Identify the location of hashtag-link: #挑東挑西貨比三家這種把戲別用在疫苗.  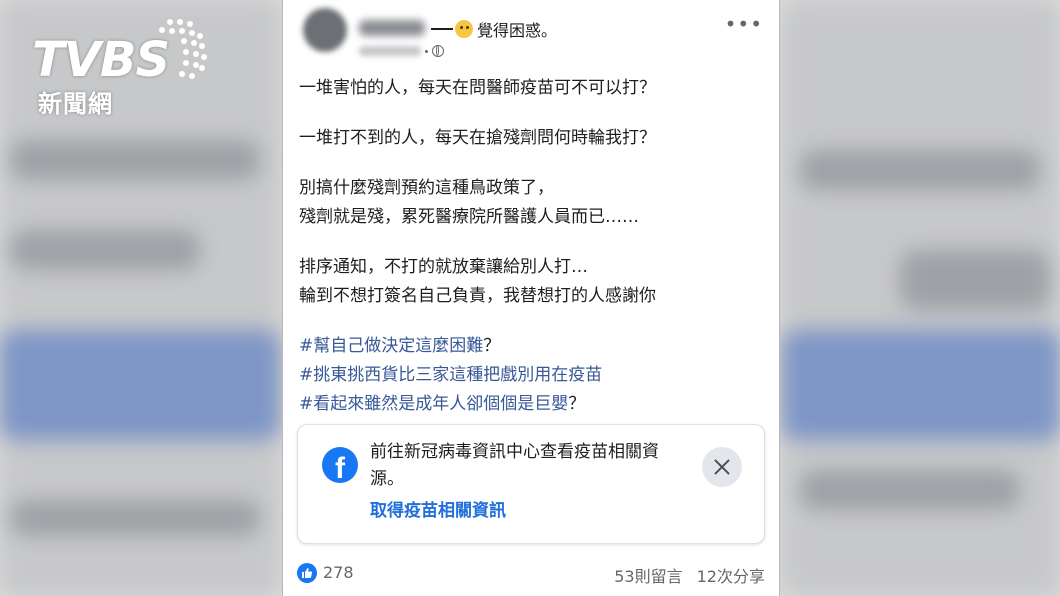
(450, 375).